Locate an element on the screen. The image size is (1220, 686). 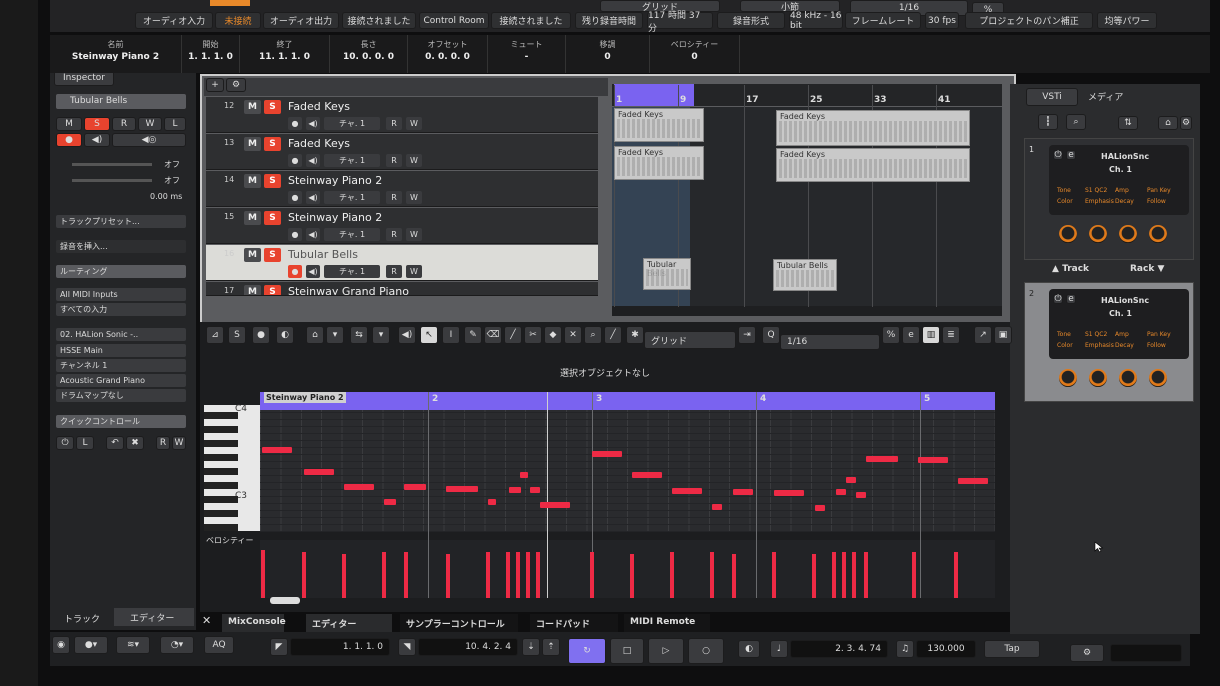
tempo-icon: ♫ is located at coordinates (905, 649).